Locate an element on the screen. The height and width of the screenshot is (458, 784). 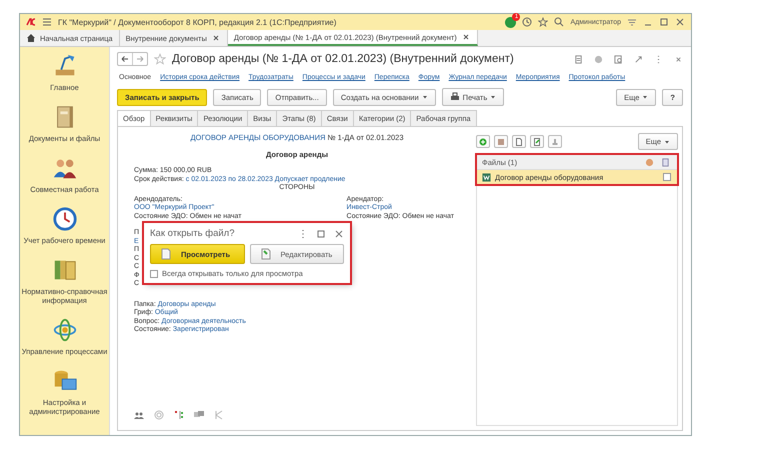
orbit-icon is located at coordinates (65, 330).